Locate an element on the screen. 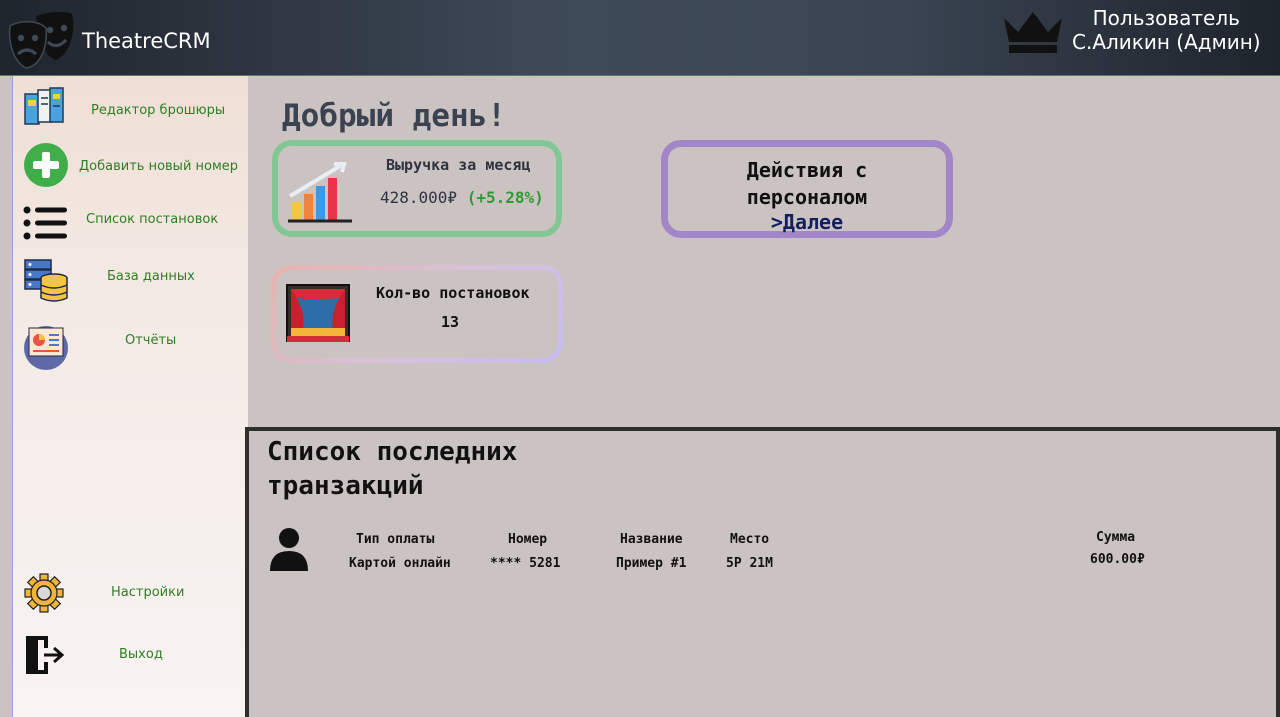 Image resolution: width=1280 pixels, height=717 pixels. sidebar-item-add-number: Добавить новый номер is located at coordinates (131, 165).